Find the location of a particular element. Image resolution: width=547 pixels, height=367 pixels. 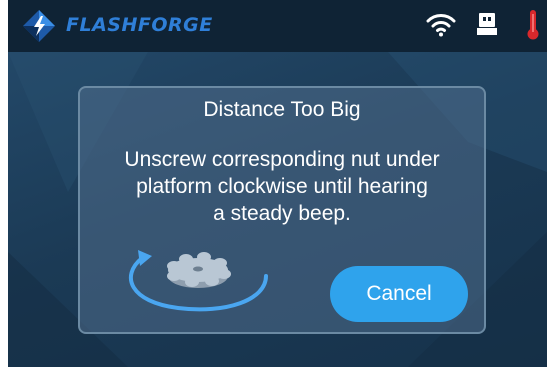

message-line: a steady beep. is located at coordinates (282, 213).